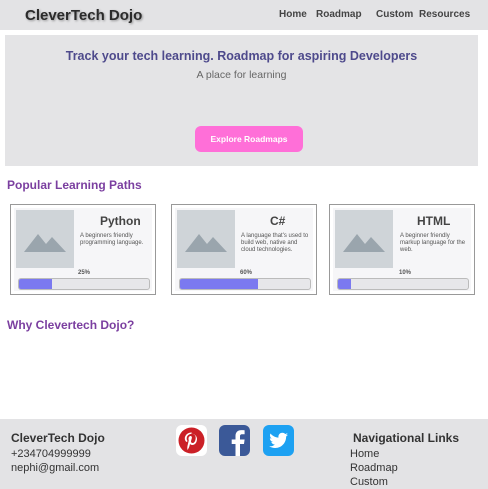 The height and width of the screenshot is (489, 488). I want to click on nav-resources-link: Resources, so click(444, 14).